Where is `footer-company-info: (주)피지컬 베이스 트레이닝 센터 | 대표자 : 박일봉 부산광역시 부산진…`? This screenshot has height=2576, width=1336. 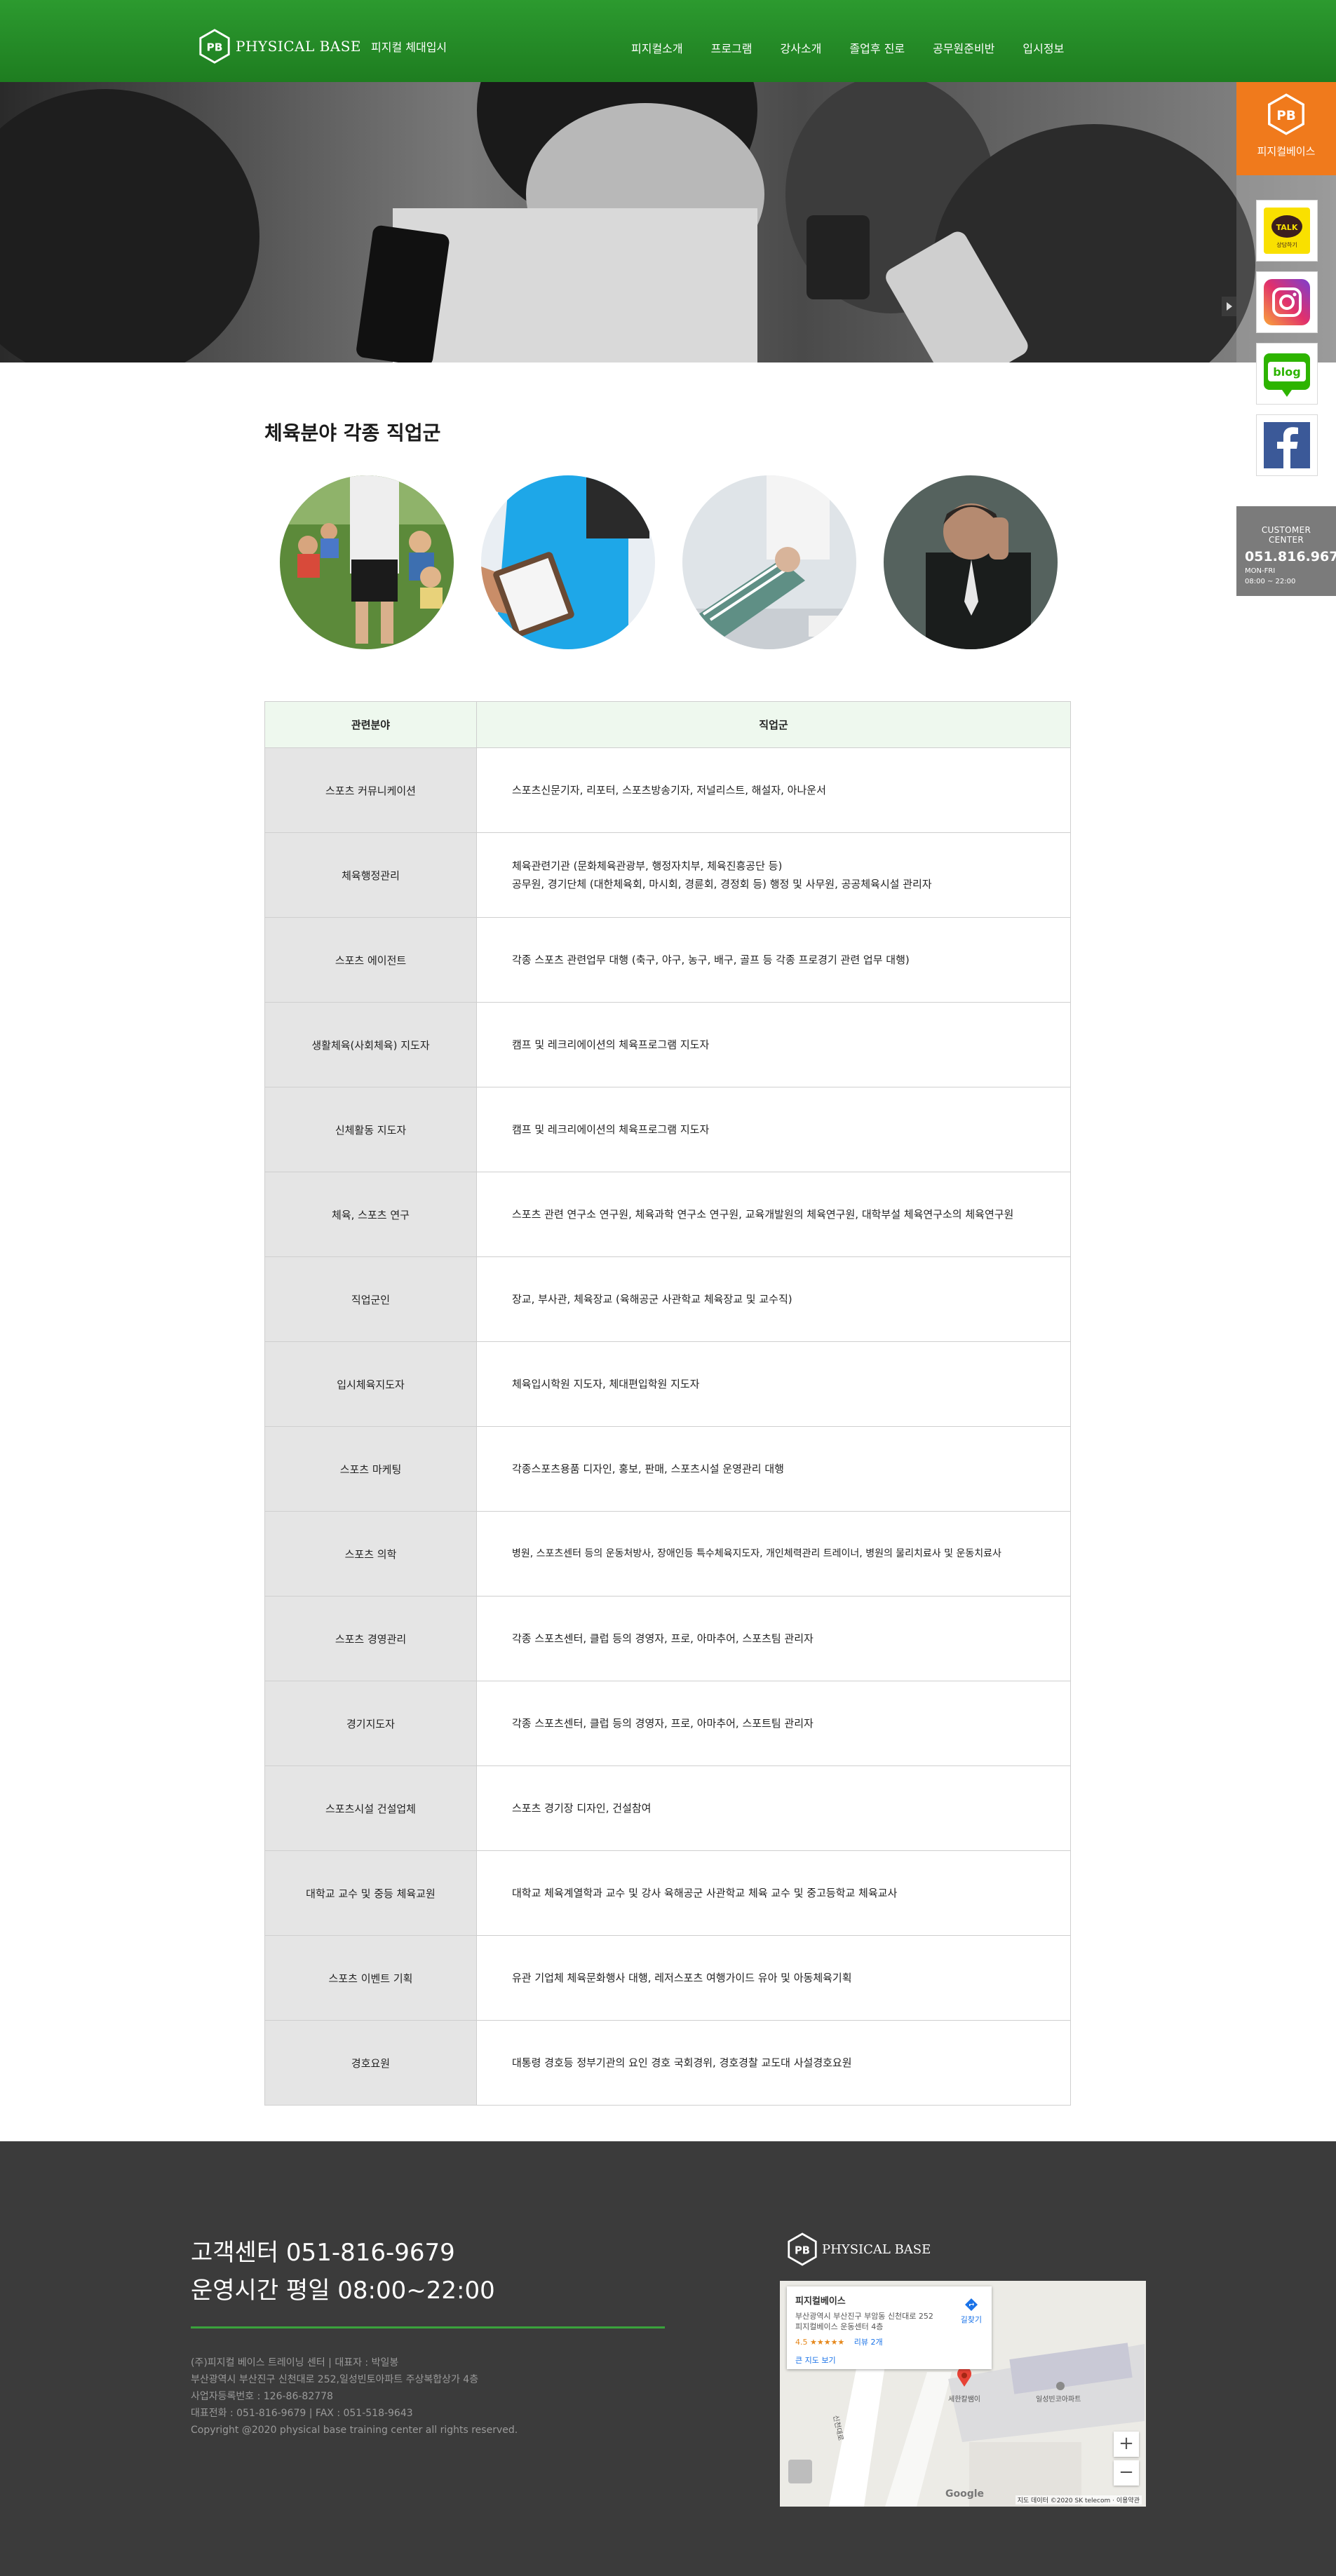
footer-company-info: (주)피지컬 베이스 트레이닝 센터 | 대표자 : 박일봉 부산광역시 부산진… is located at coordinates (354, 2396).